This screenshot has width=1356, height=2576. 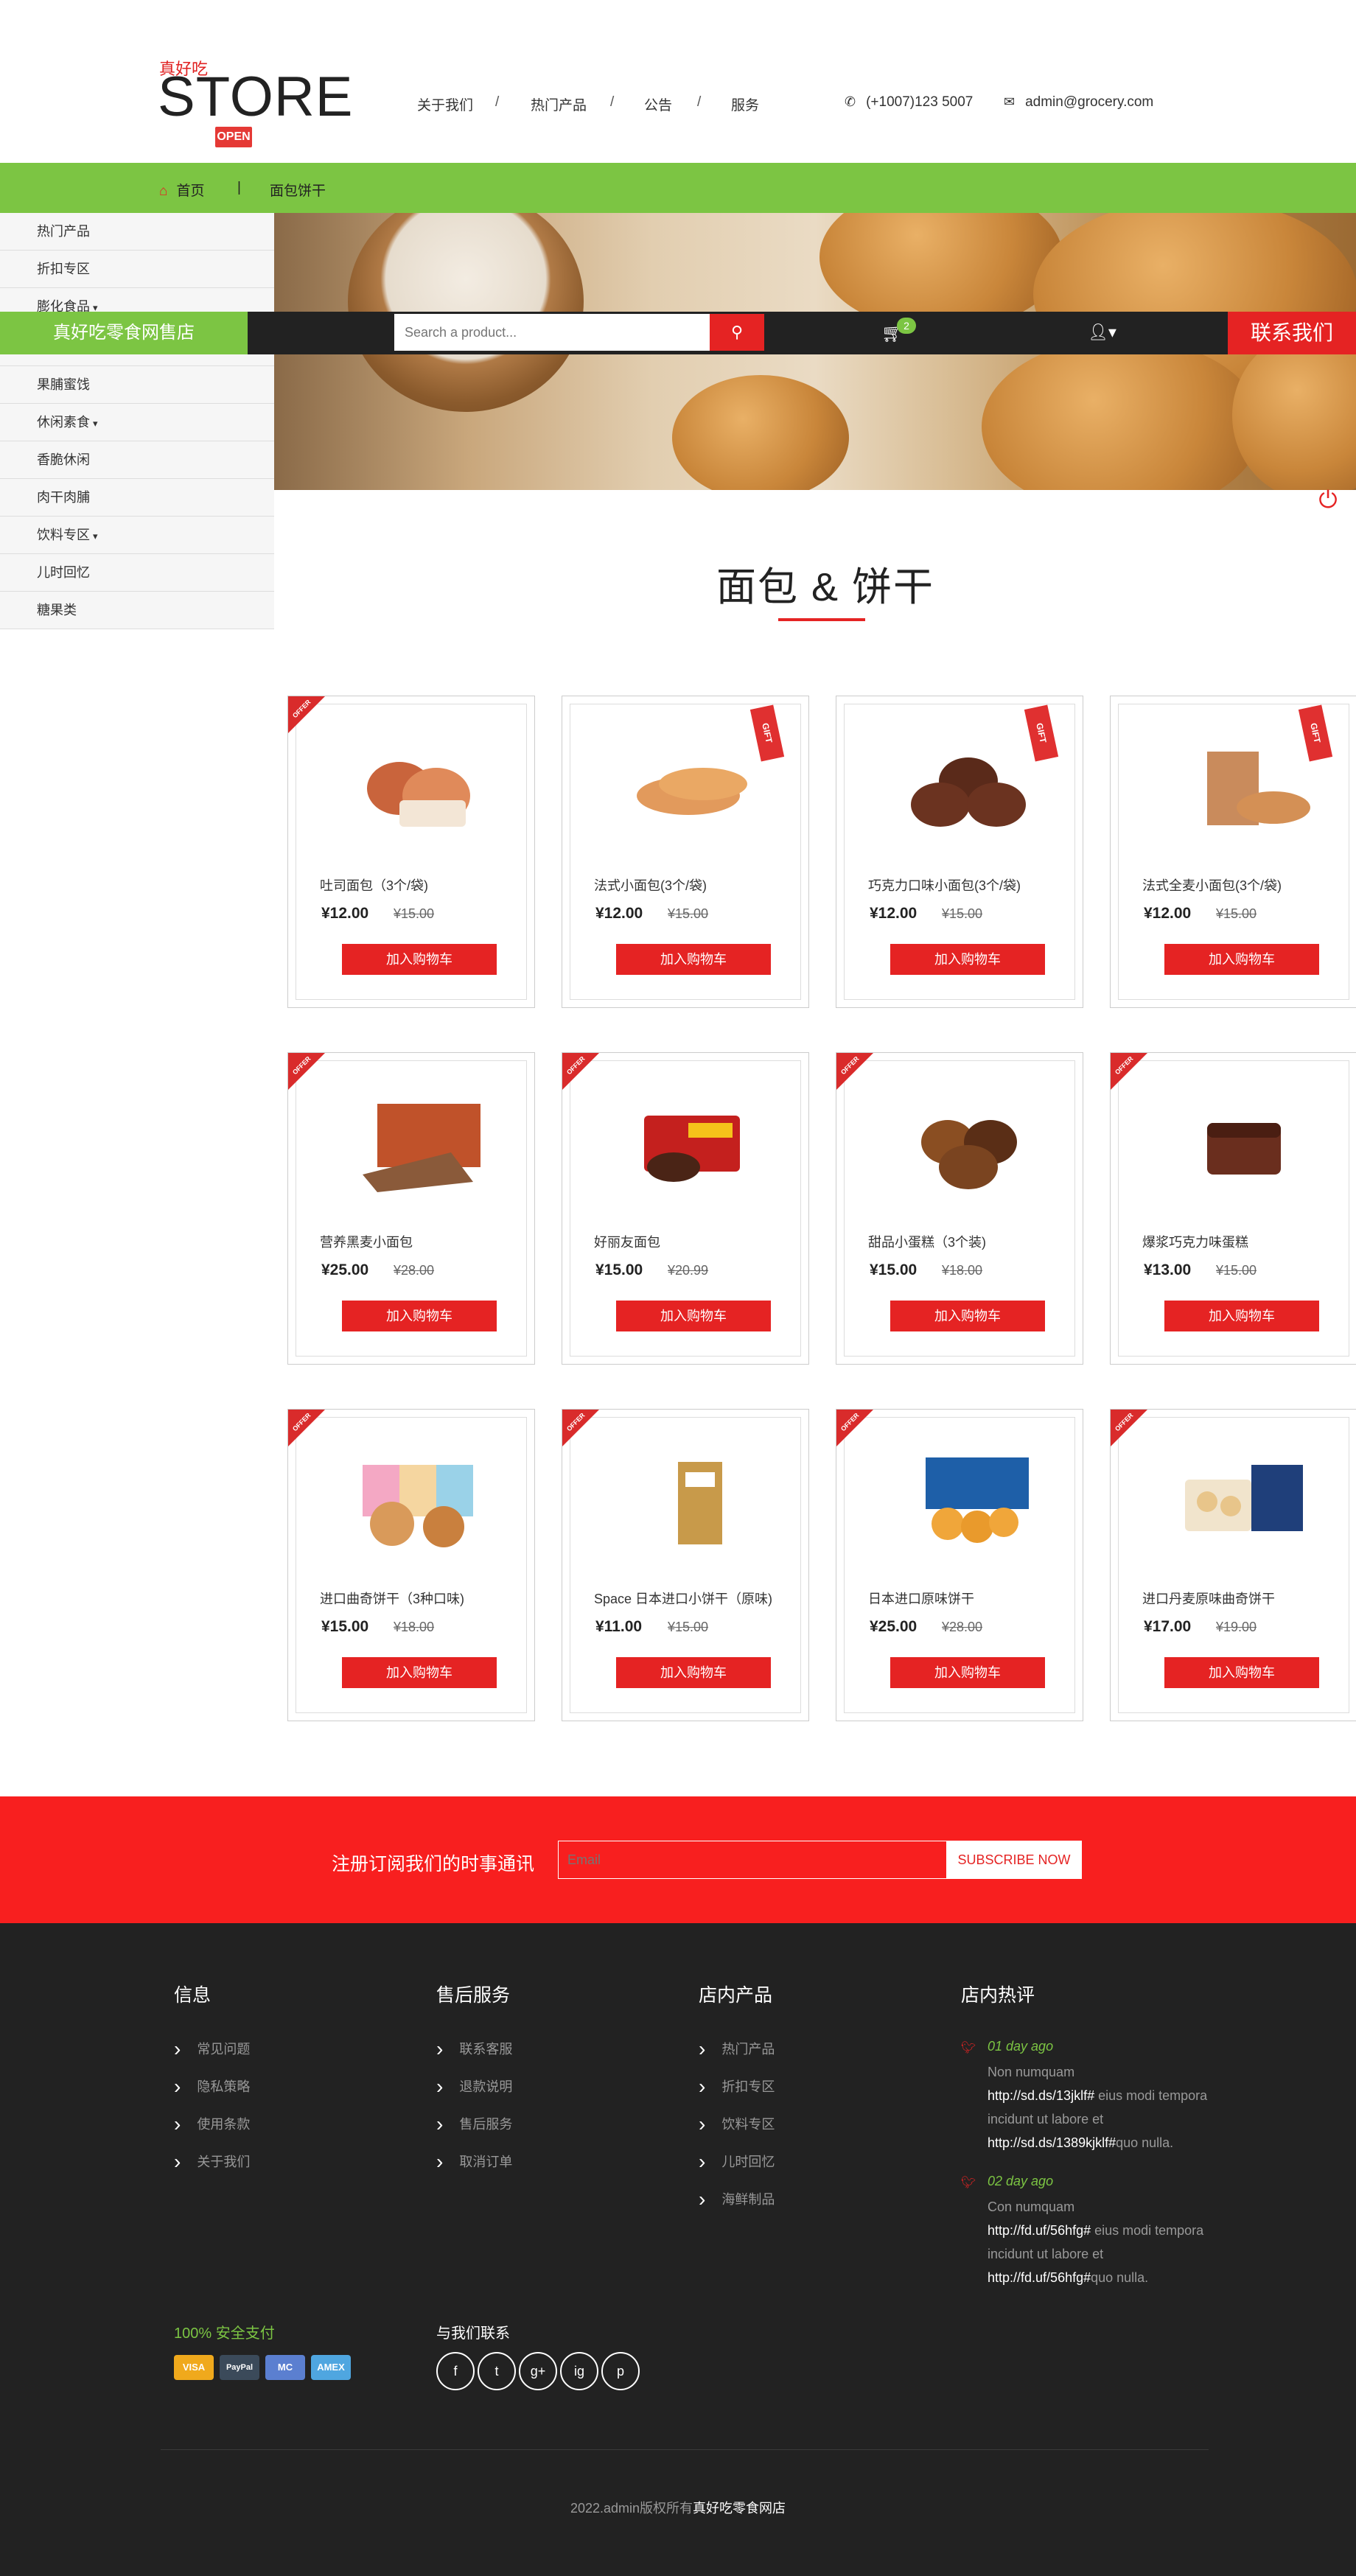 What do you see at coordinates (455, 2371) in the screenshot?
I see `facebook-icon: f` at bounding box center [455, 2371].